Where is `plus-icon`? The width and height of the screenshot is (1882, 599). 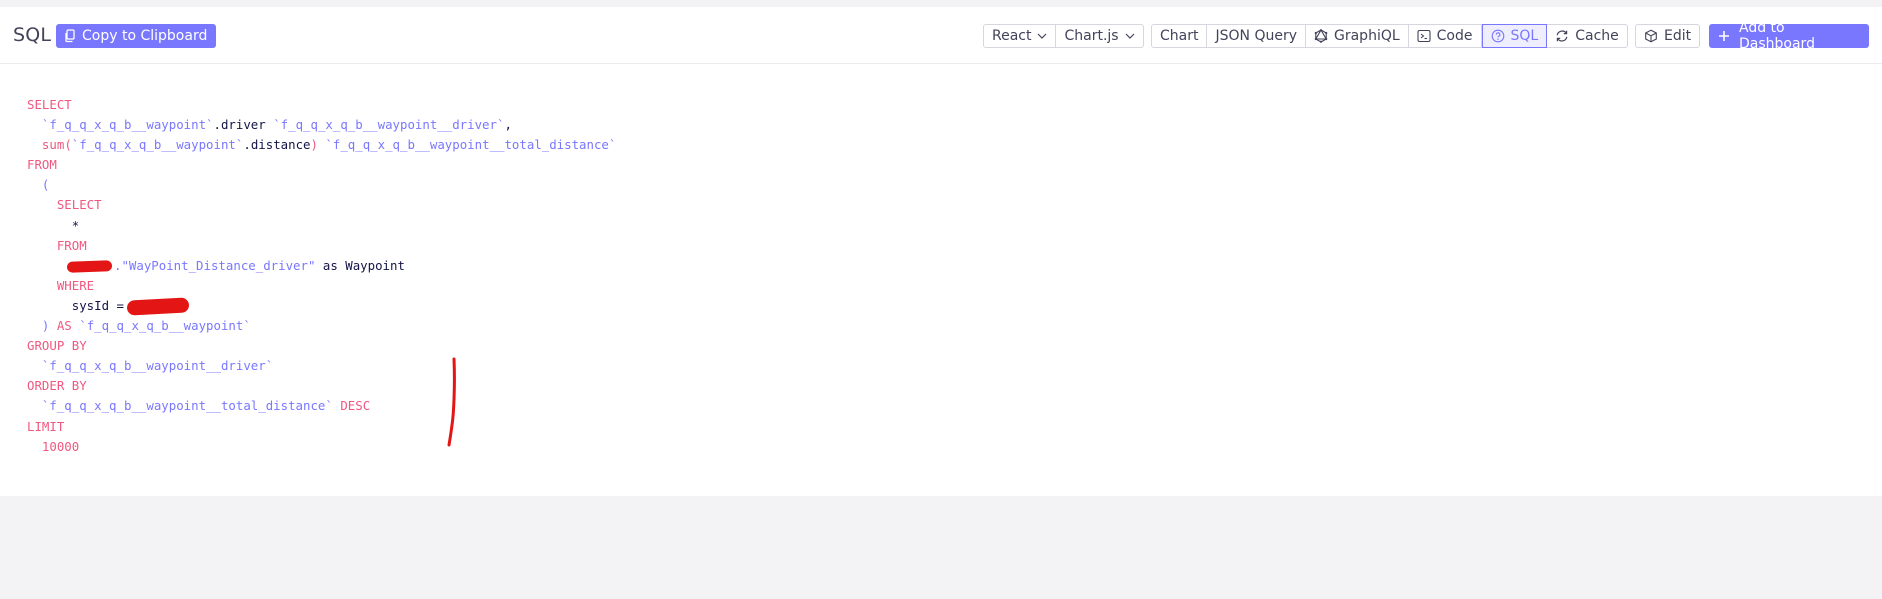 plus-icon is located at coordinates (1724, 36).